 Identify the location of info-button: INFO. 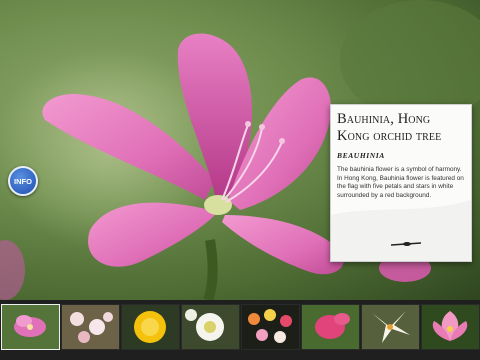
(23, 181).